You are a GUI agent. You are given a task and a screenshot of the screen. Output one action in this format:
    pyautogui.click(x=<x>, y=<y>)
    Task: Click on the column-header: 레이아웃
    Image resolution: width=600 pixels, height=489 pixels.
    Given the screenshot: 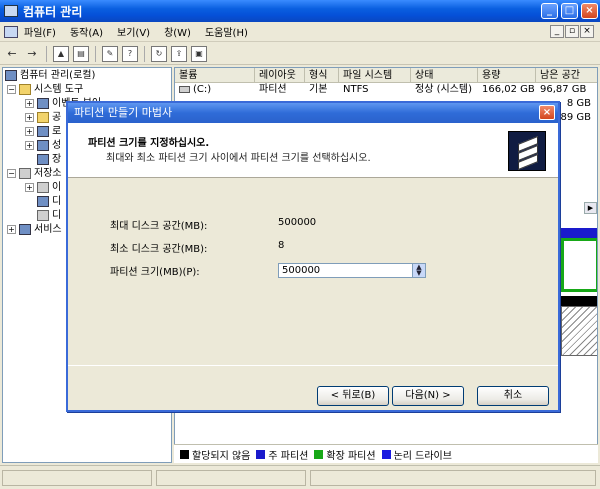 What is the action you would take?
    pyautogui.click(x=280, y=75)
    